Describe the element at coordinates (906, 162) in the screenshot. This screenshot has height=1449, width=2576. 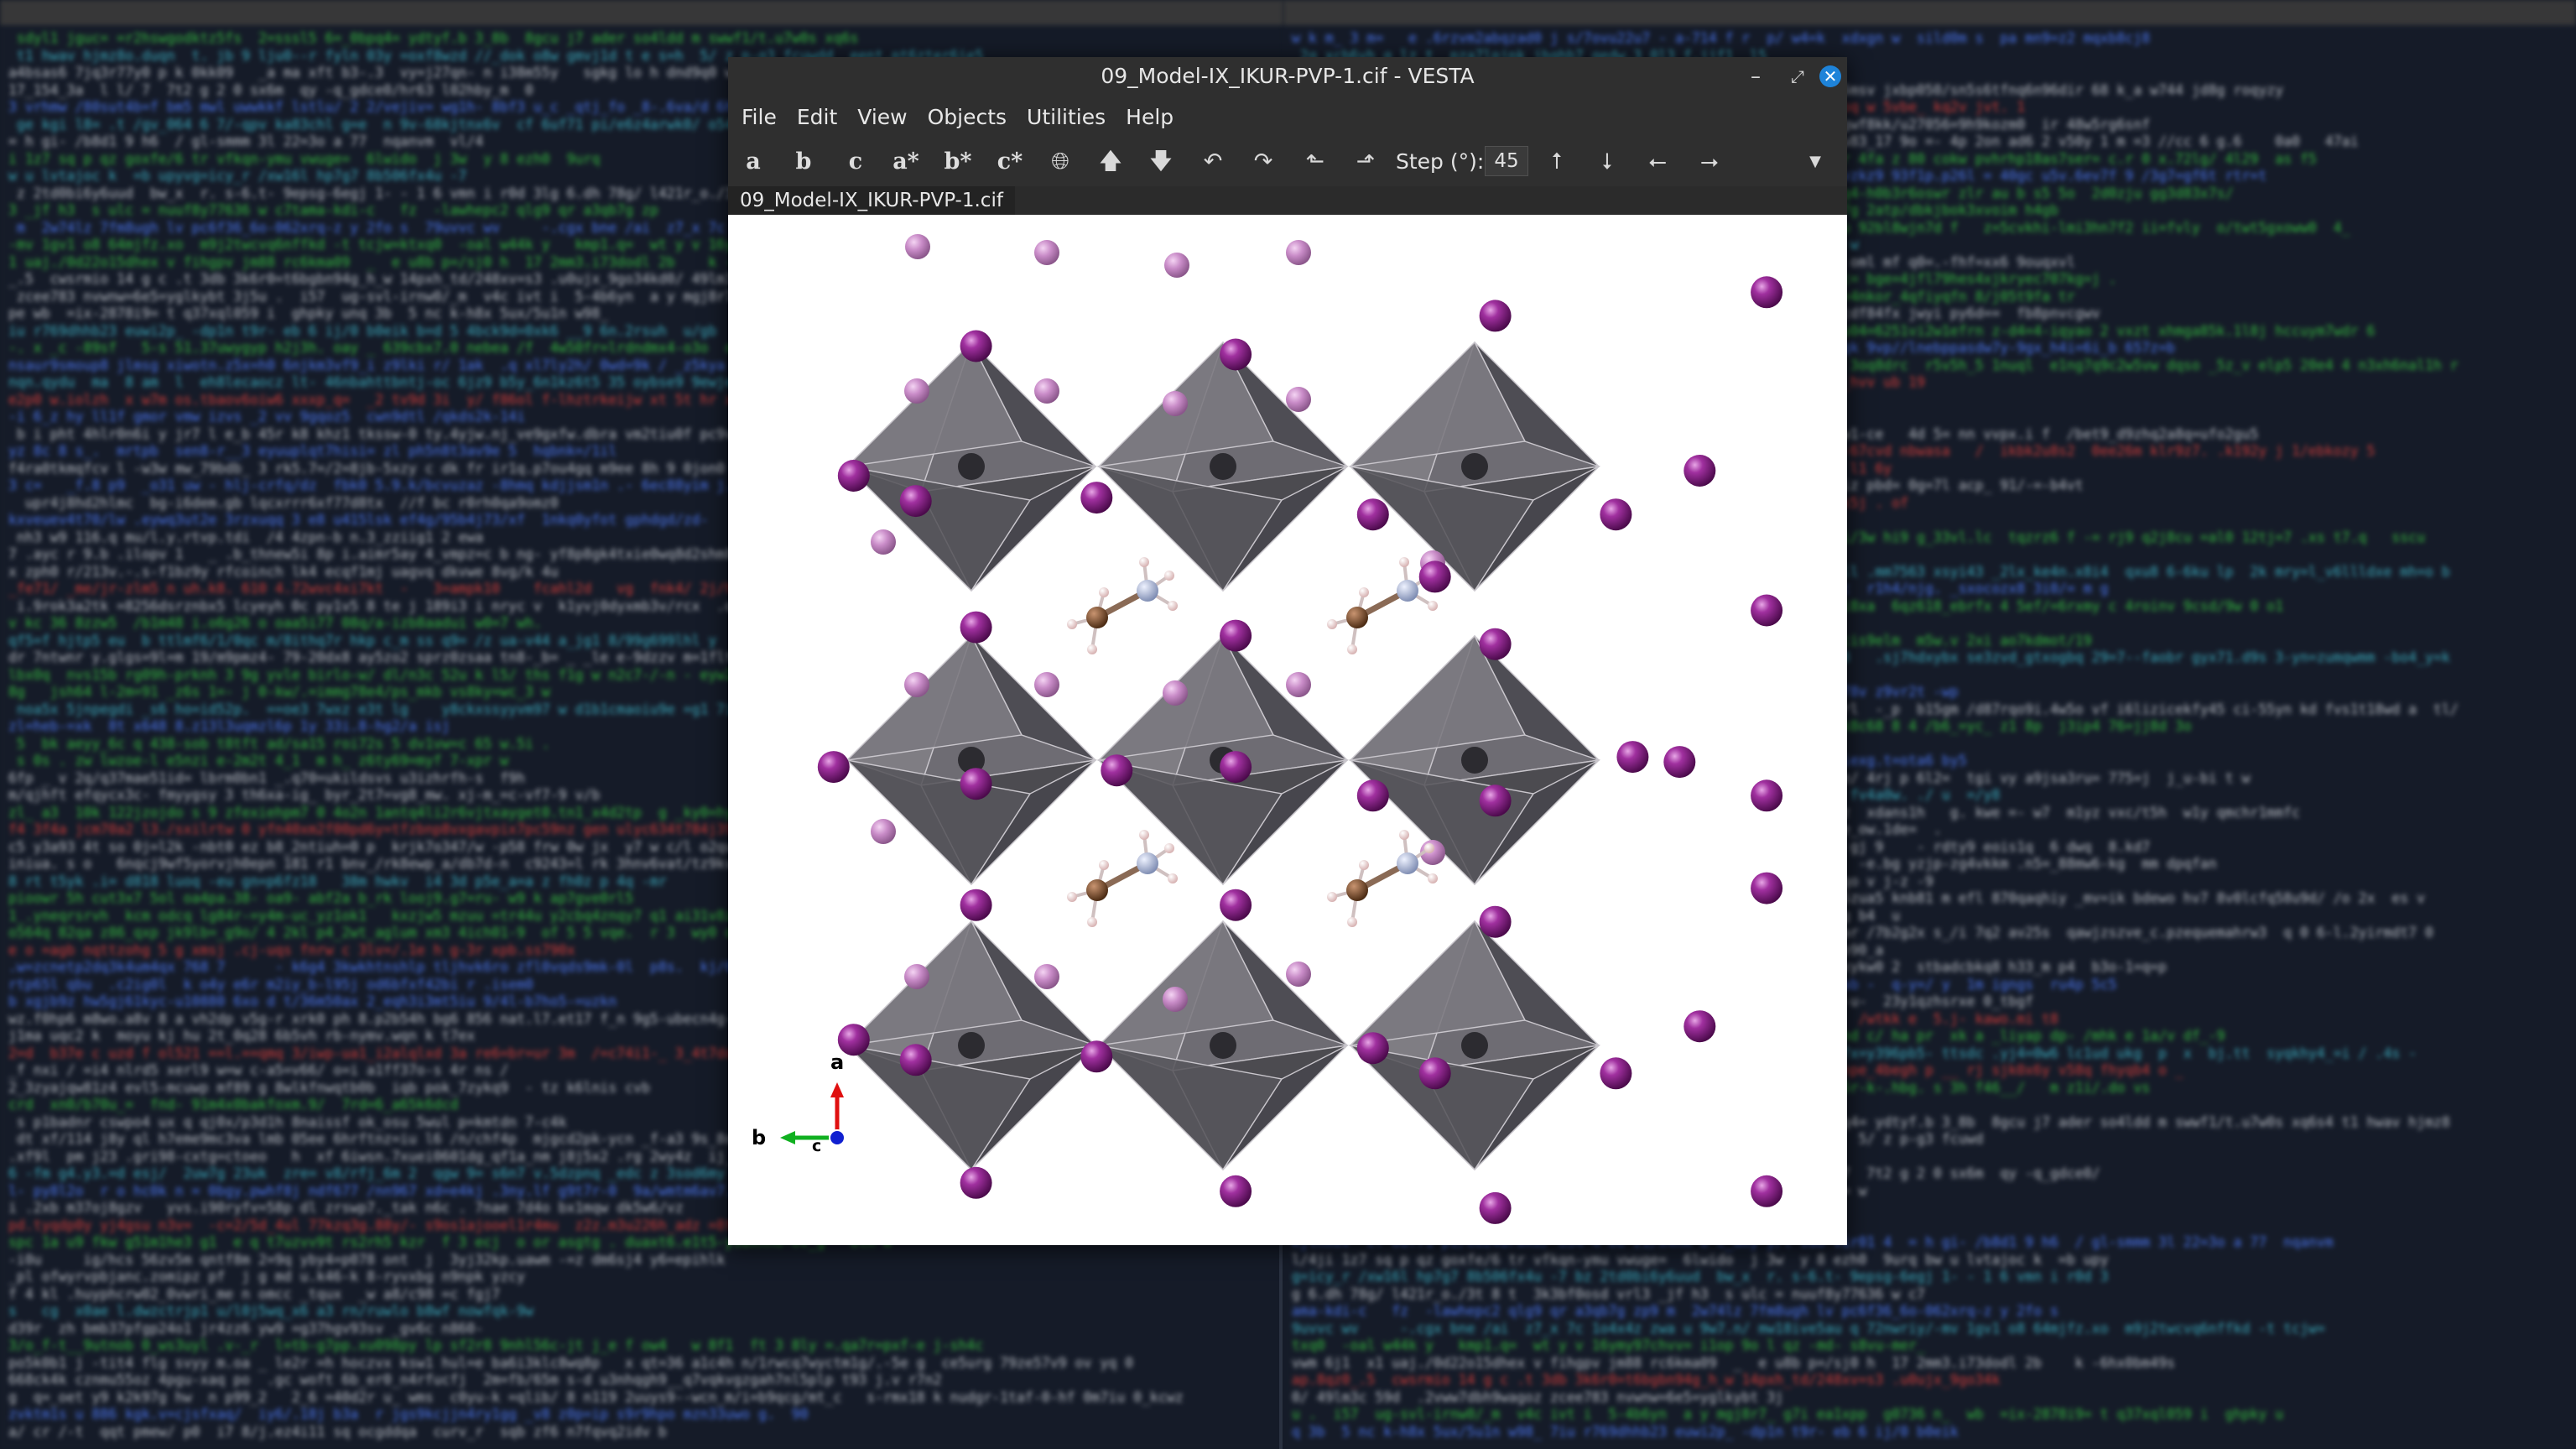
I see `view-along-astar-button: a*` at that location.